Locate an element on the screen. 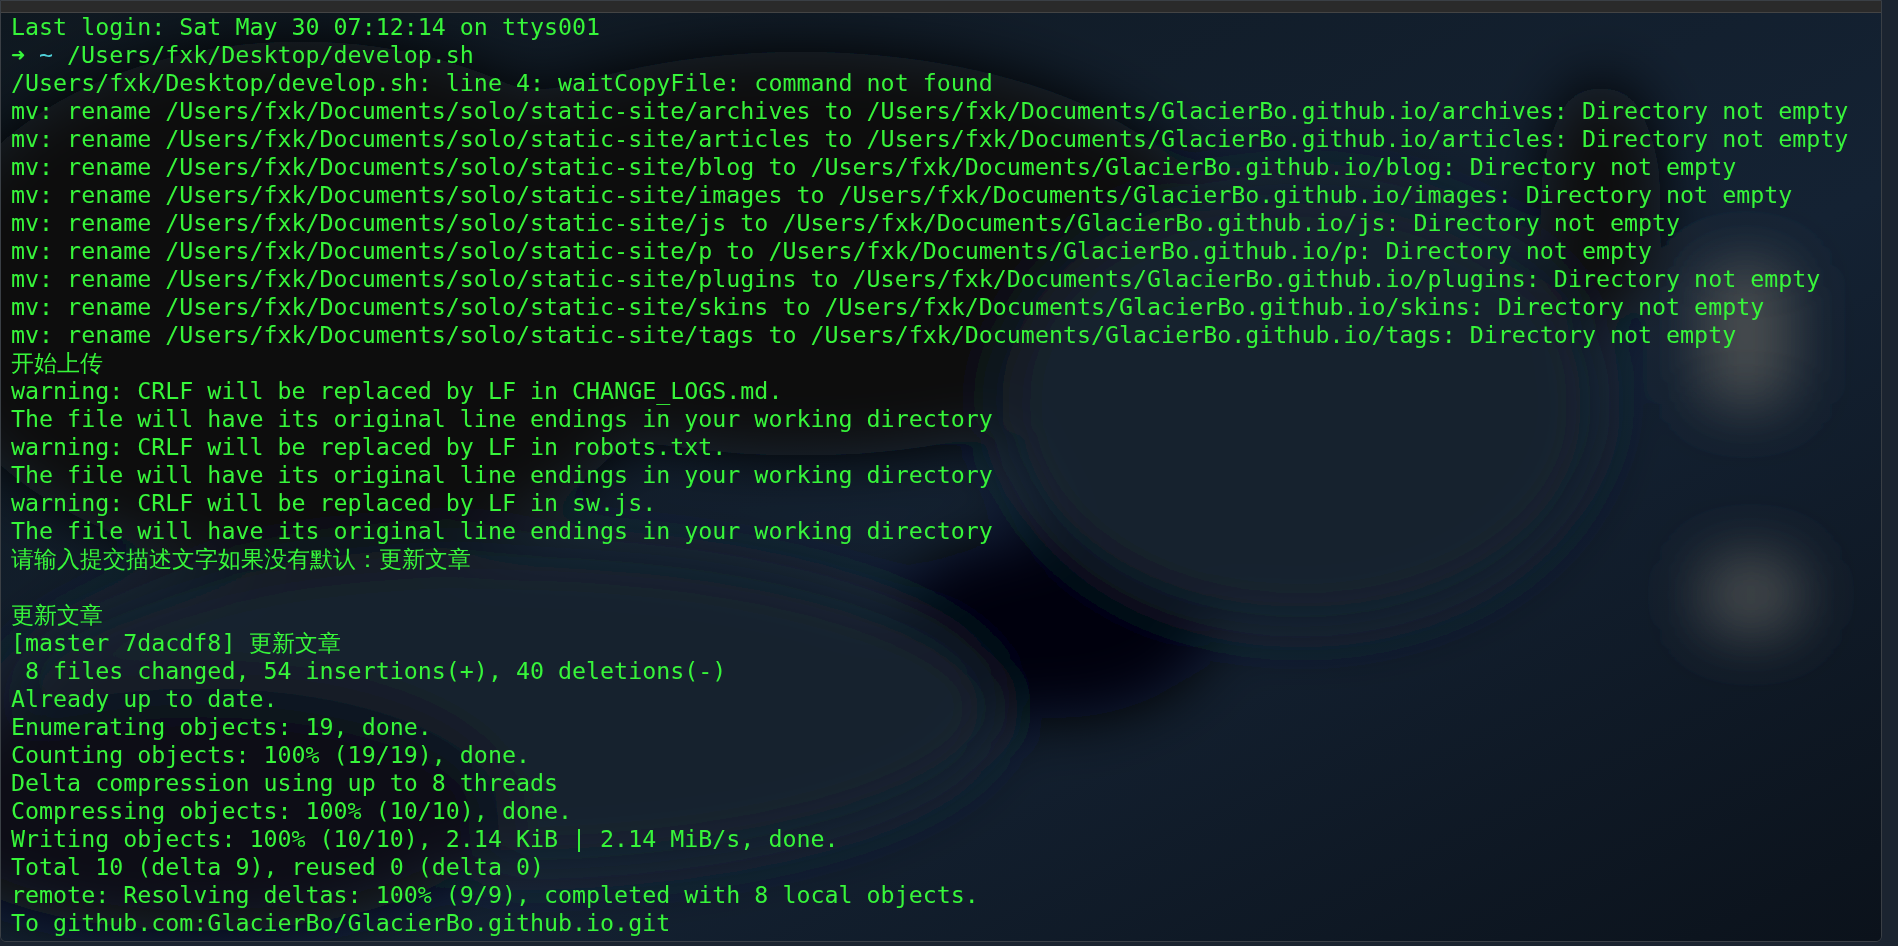 The height and width of the screenshot is (946, 1898). terminal-line: mv: rename /Users/fxk/Documents/solo/static-site/archives to /Users/fxk/Documents/GlacierBo.github.io/archives: Directory not empty is located at coordinates (930, 110).